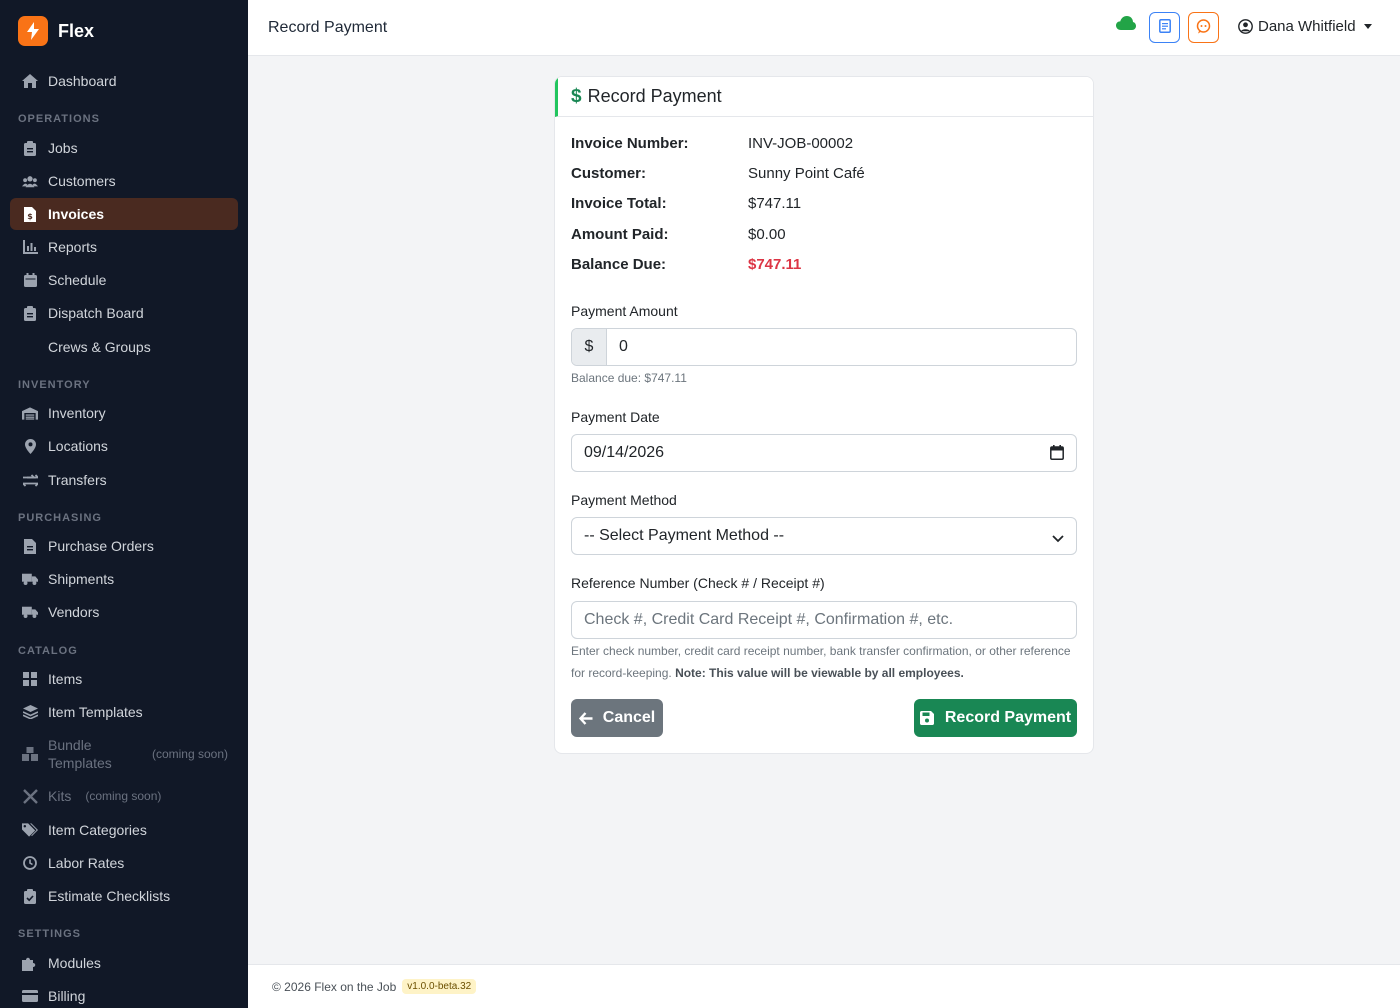 This screenshot has height=1008, width=1400. I want to click on section-operations: OPERATIONS, so click(59, 119).